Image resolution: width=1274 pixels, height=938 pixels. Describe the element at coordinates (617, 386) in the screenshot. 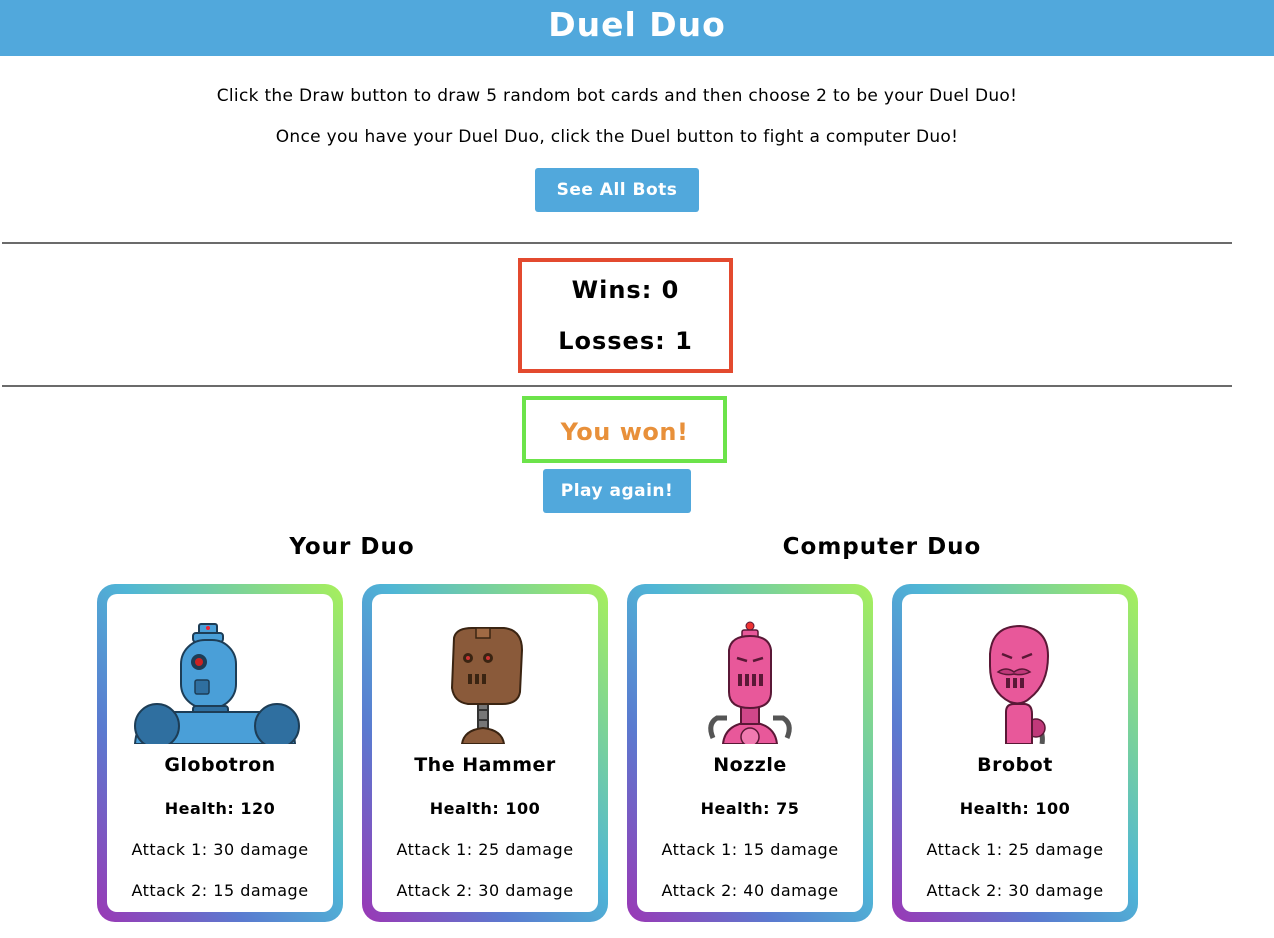

I see `divider-bottom` at that location.